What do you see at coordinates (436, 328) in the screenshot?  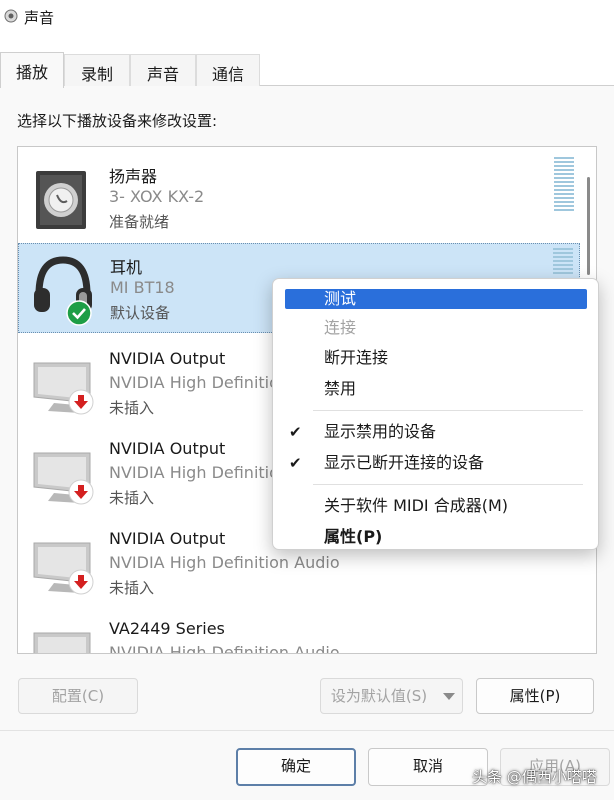 I see `menu-item-connect: 连接` at bounding box center [436, 328].